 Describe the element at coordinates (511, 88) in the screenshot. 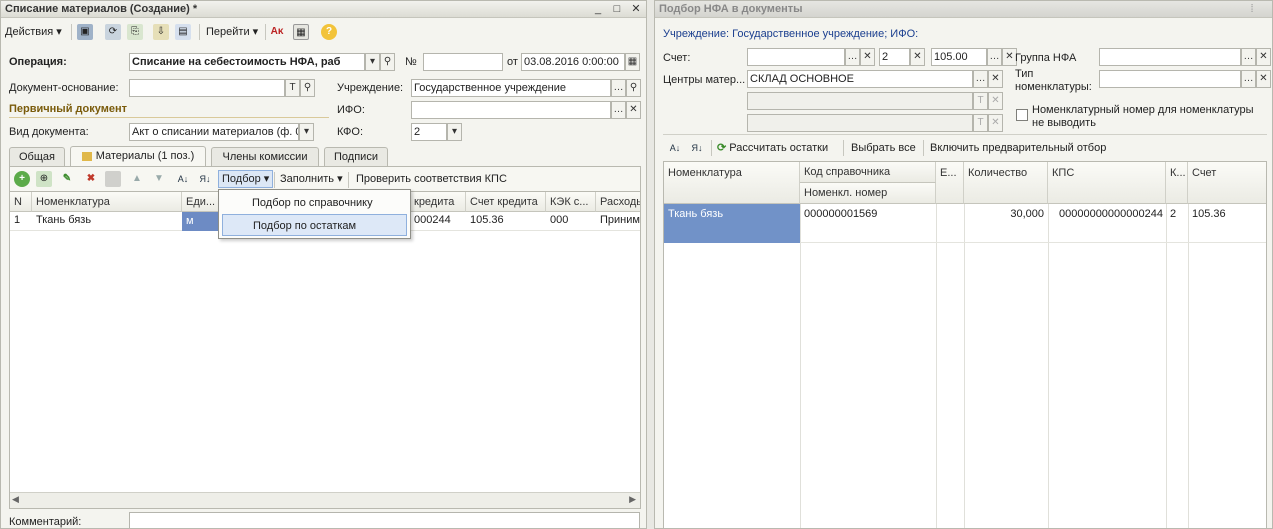

I see `institution-field: Государственное учреждение` at that location.